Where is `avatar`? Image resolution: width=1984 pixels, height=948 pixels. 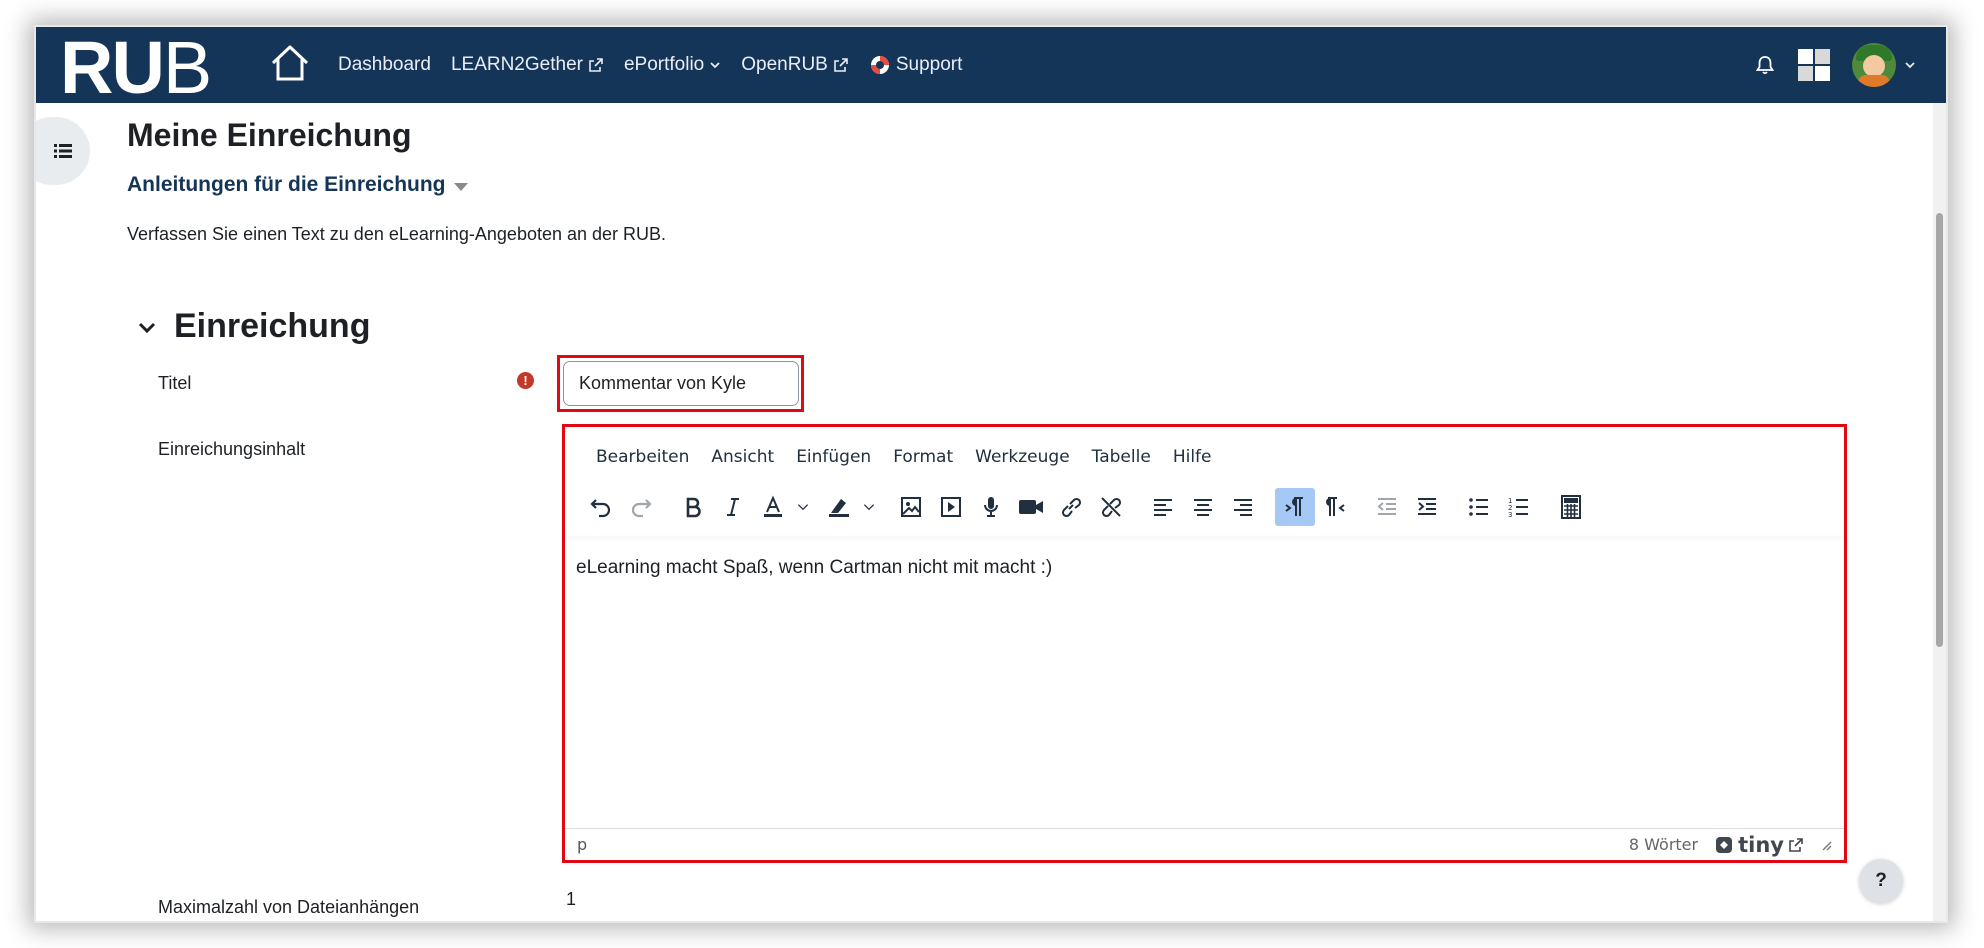 avatar is located at coordinates (1874, 65).